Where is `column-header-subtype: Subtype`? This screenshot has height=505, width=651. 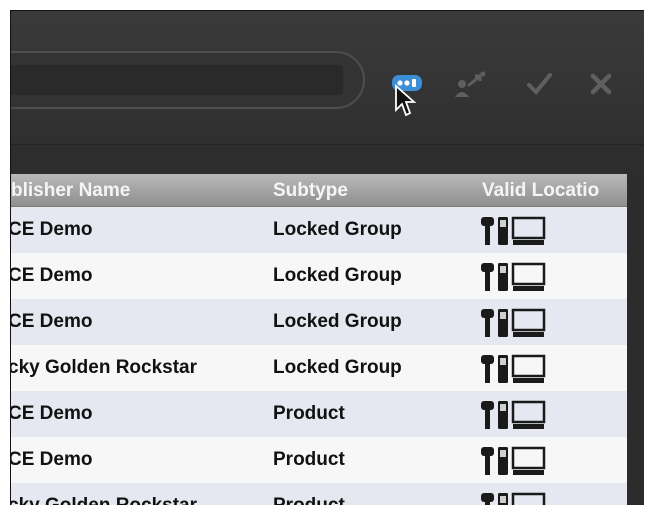 column-header-subtype: Subtype is located at coordinates (373, 191).